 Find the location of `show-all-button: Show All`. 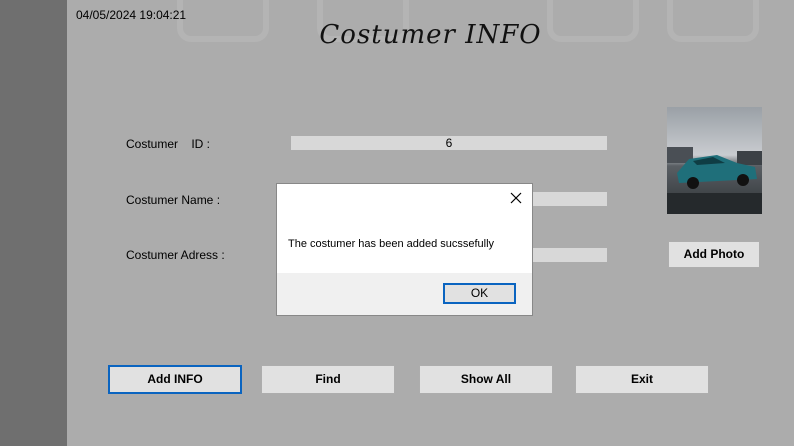

show-all-button: Show All is located at coordinates (486, 379).